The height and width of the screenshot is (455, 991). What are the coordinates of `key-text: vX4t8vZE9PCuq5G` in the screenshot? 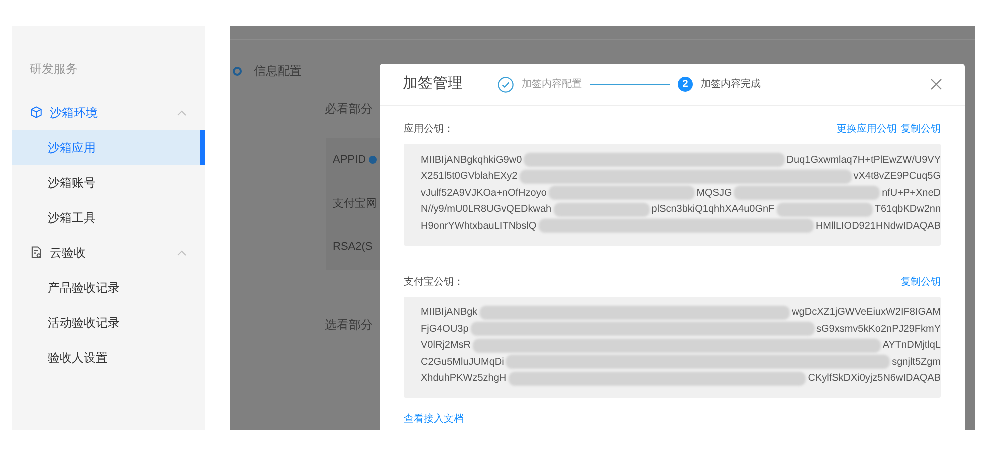 It's located at (897, 177).